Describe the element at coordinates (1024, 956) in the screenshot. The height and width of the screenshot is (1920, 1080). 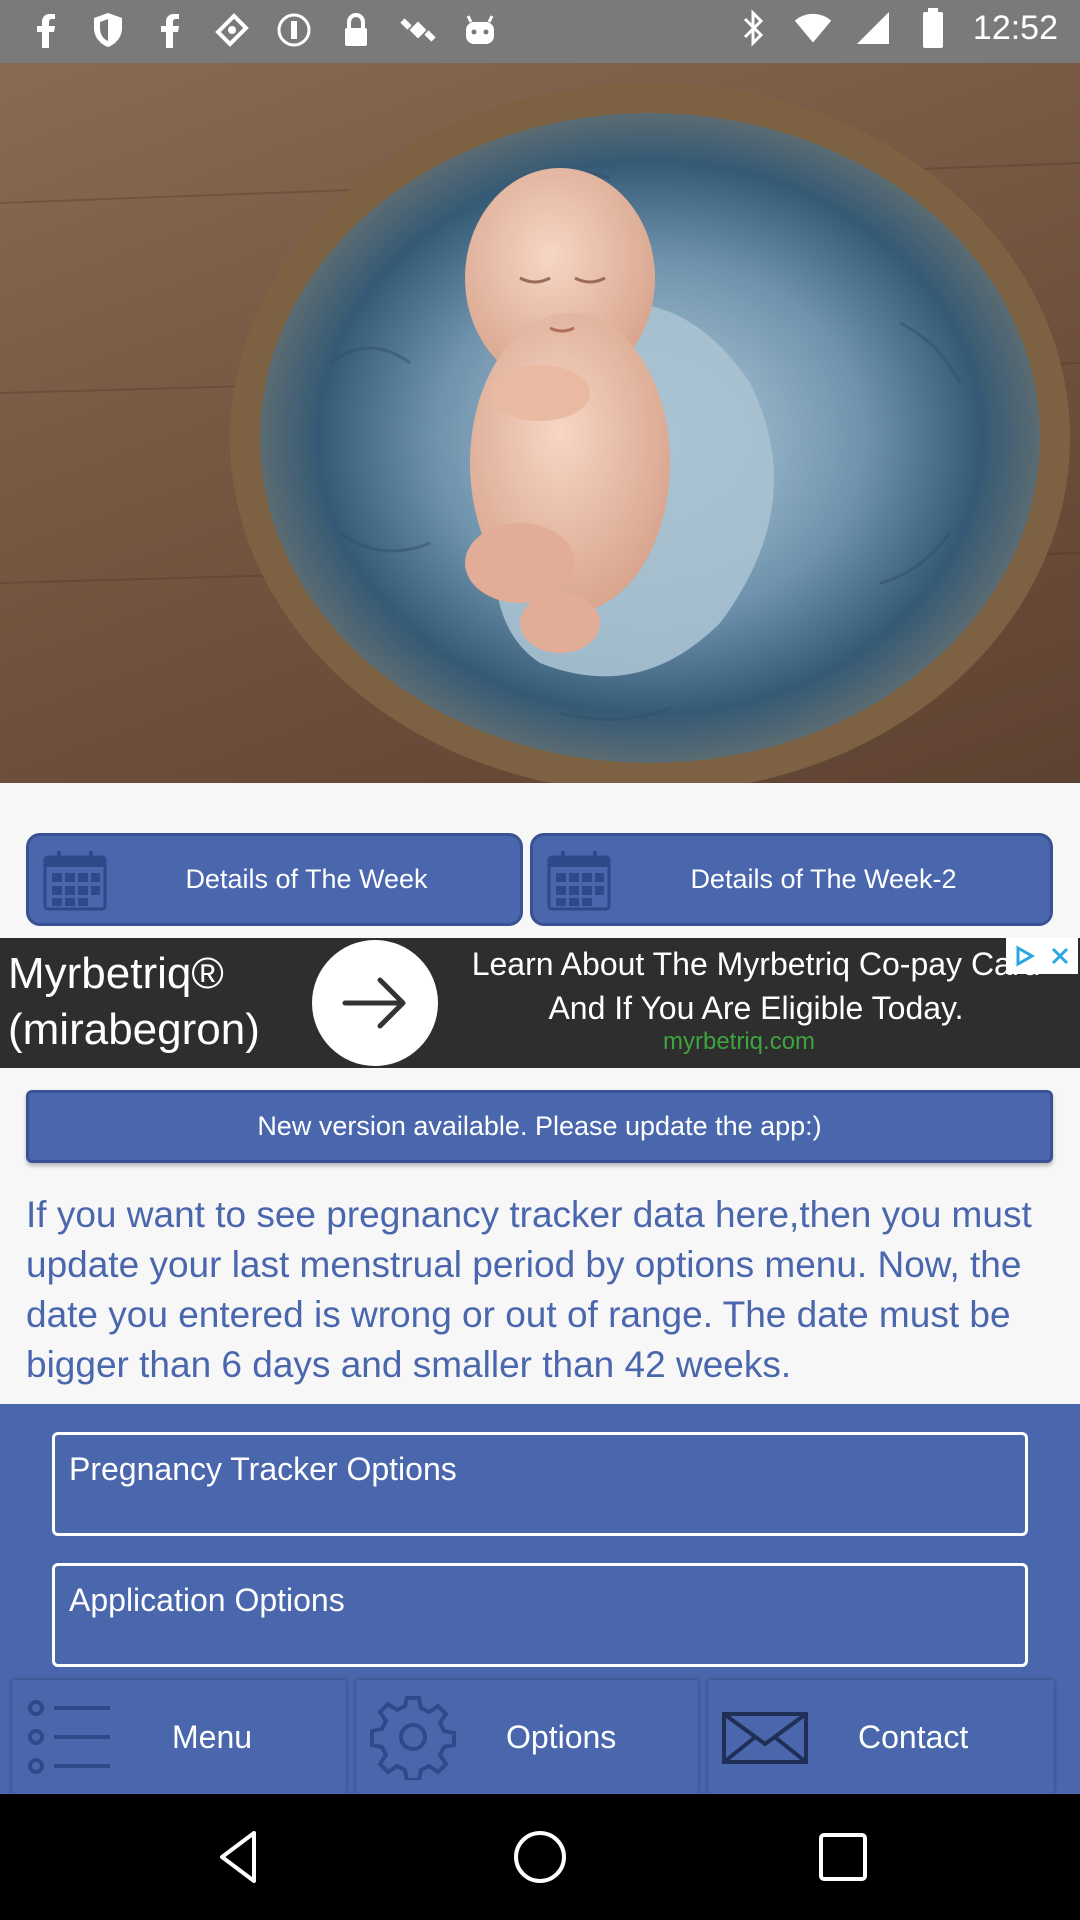
I see `adchoices-icon` at that location.